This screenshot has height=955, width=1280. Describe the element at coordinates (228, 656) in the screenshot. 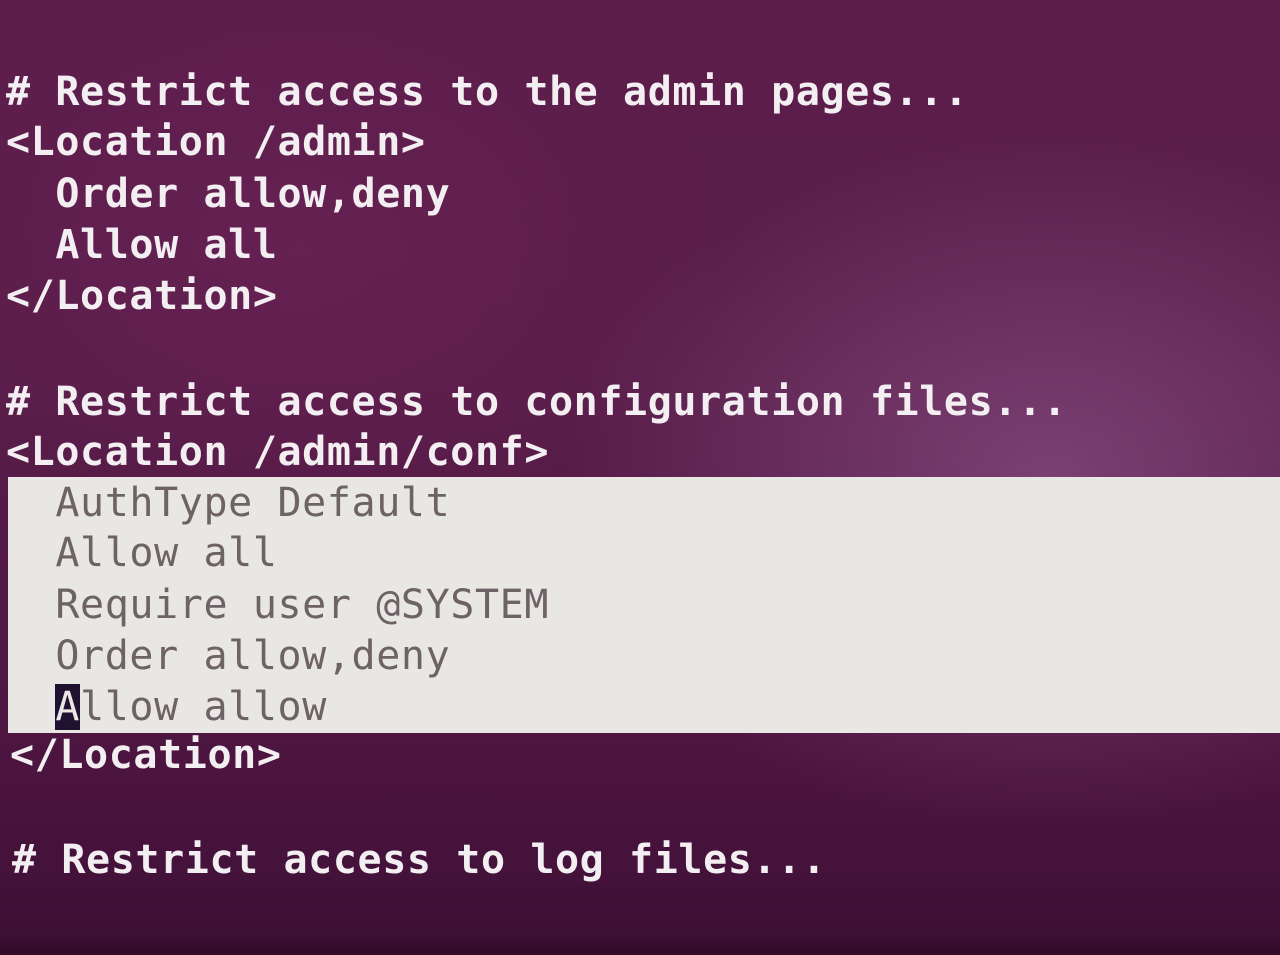

I see `directive-order-allow-deny: Order allow,deny` at that location.